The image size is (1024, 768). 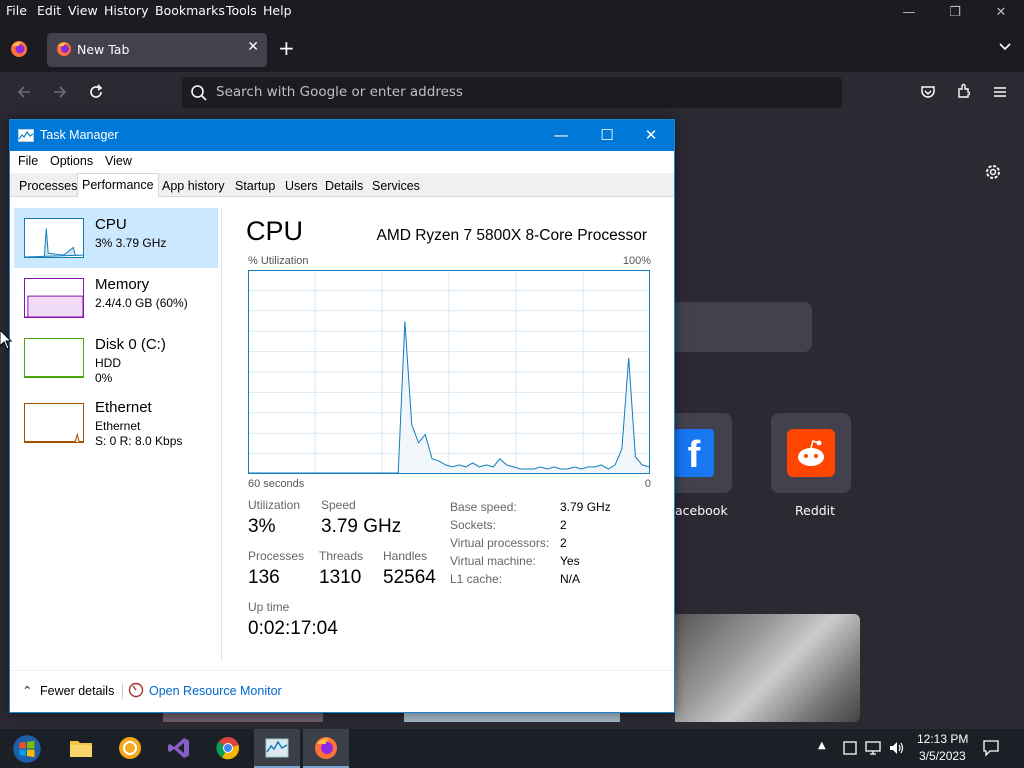 I want to click on task-manager-footer: ⌃ Fewer details Open Resource Monitor, so click(x=342, y=691).